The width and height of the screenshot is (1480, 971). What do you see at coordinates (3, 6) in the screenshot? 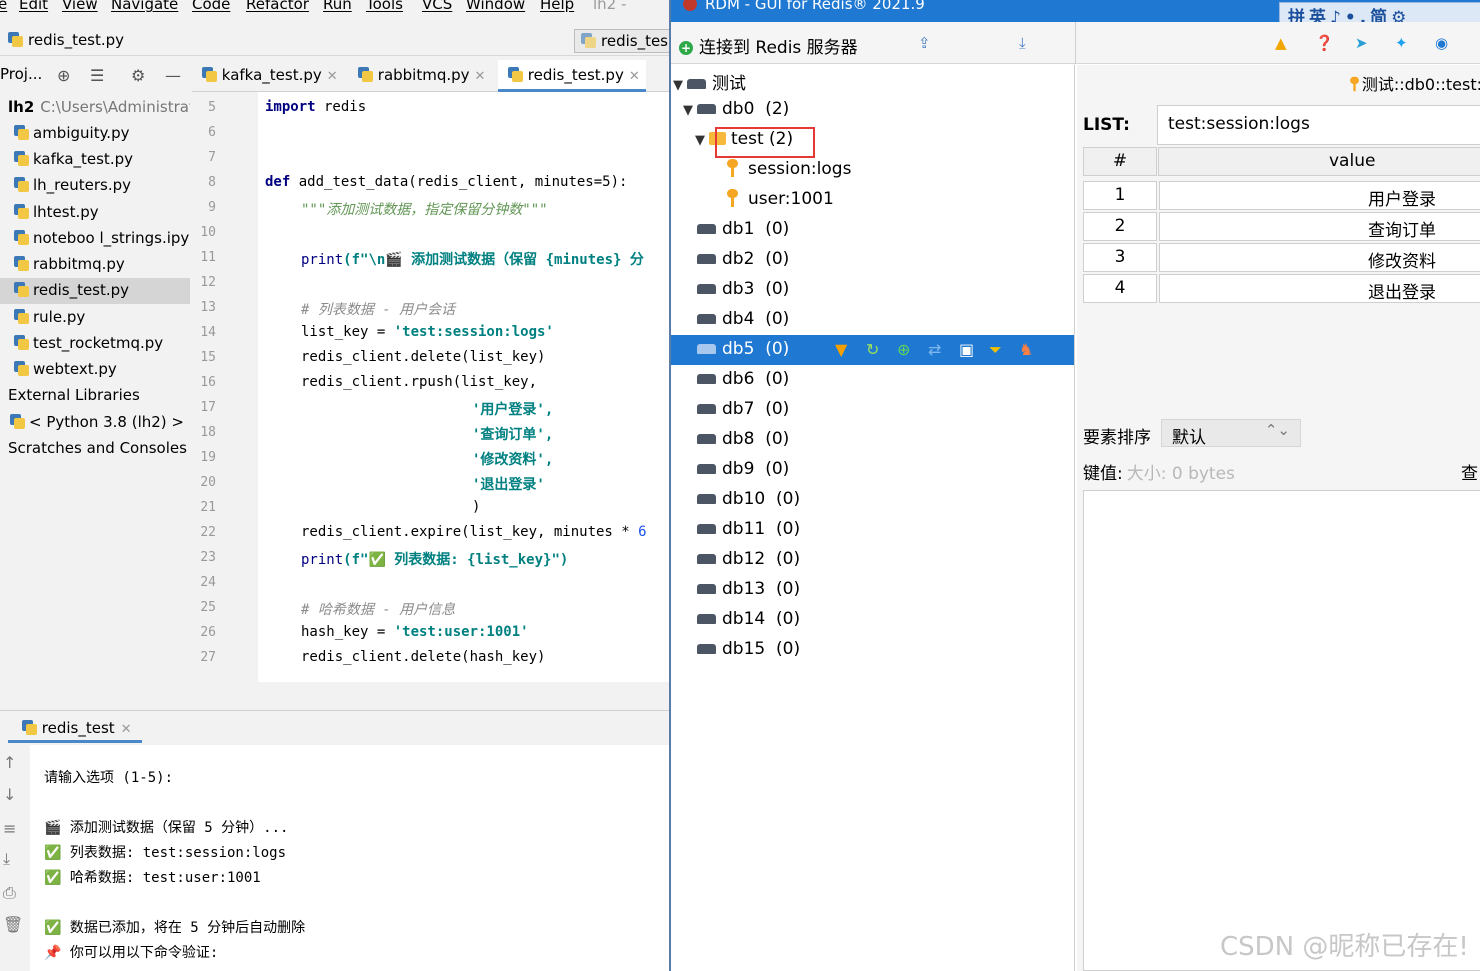
I see `menu-file: e` at bounding box center [3, 6].